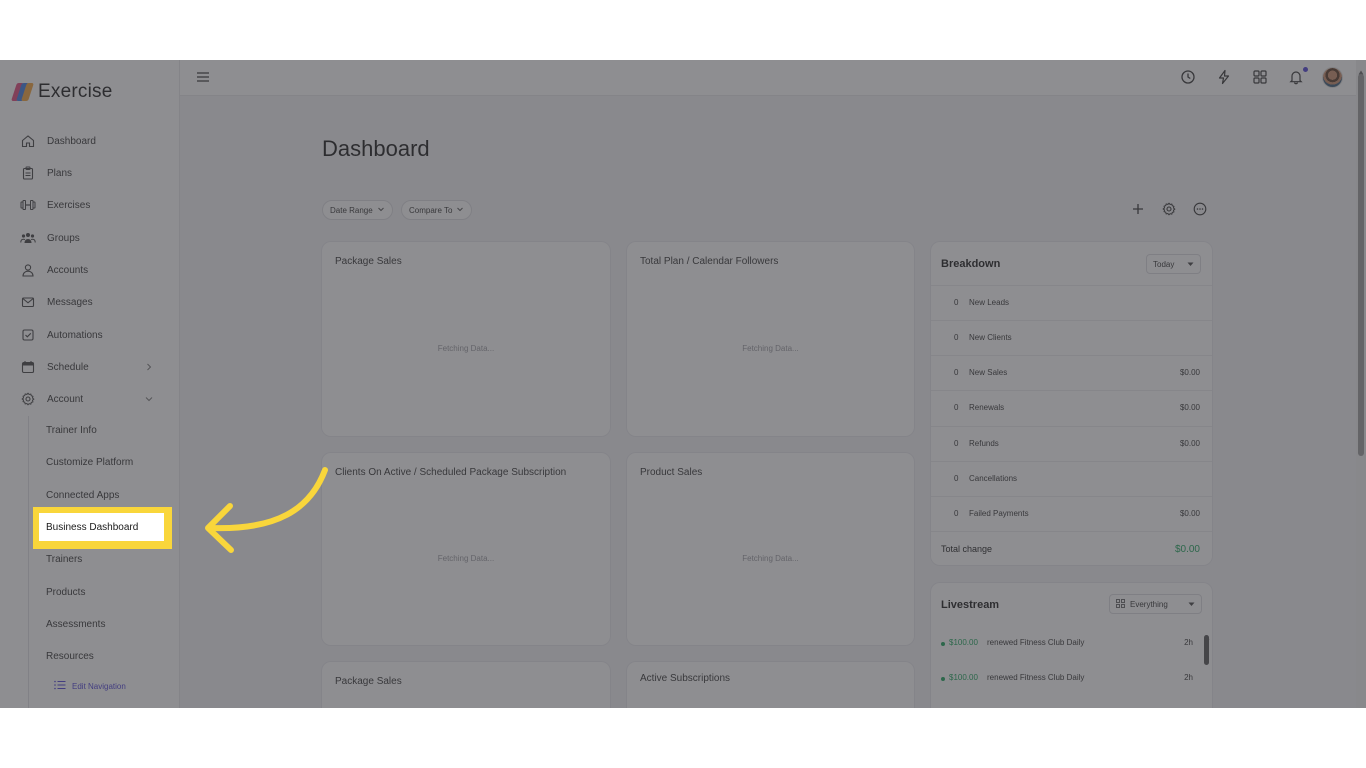 The width and height of the screenshot is (1366, 768). What do you see at coordinates (266, 510) in the screenshot?
I see `pointer-arrow-icon` at bounding box center [266, 510].